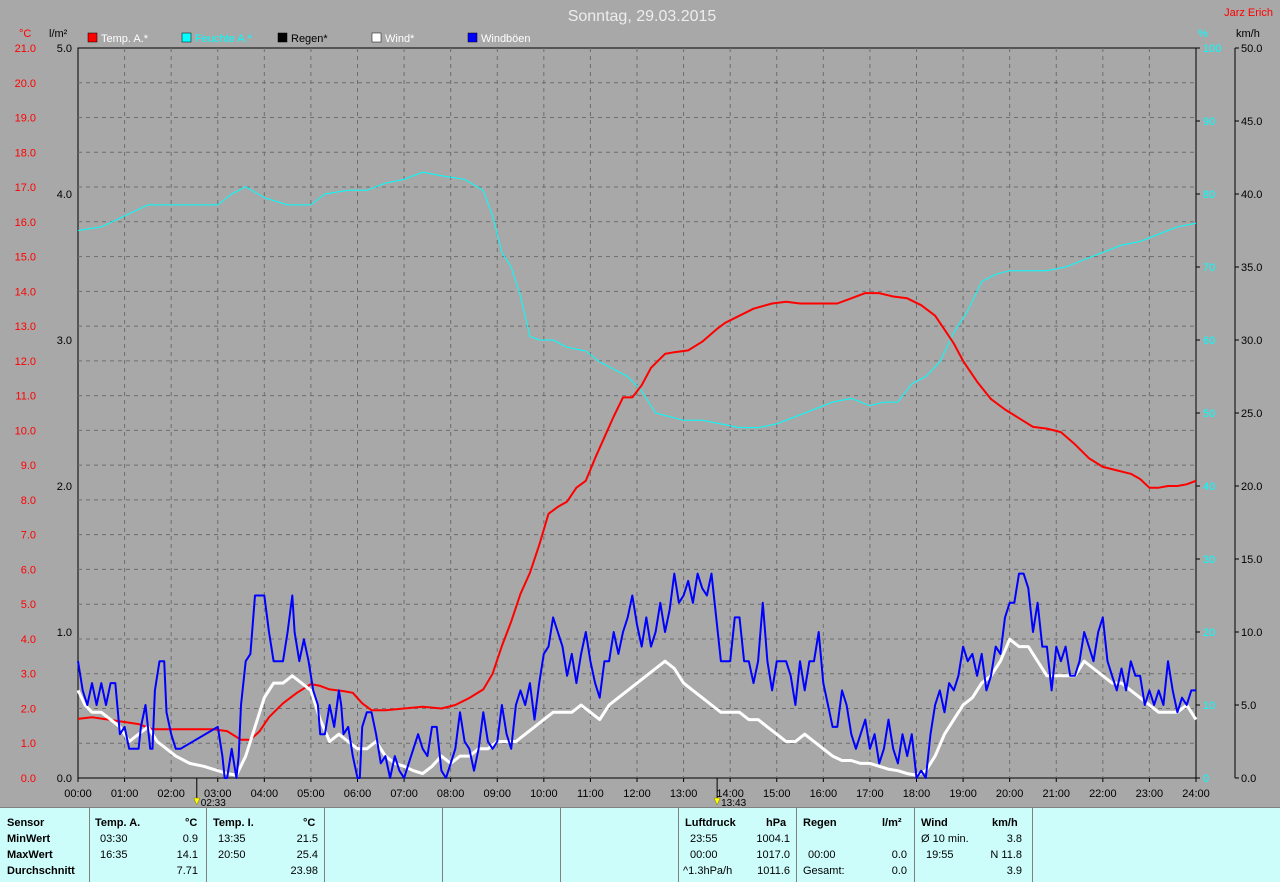 This screenshot has width=1280, height=882. I want to click on humidity-tick-label: 0, so click(1206, 779).